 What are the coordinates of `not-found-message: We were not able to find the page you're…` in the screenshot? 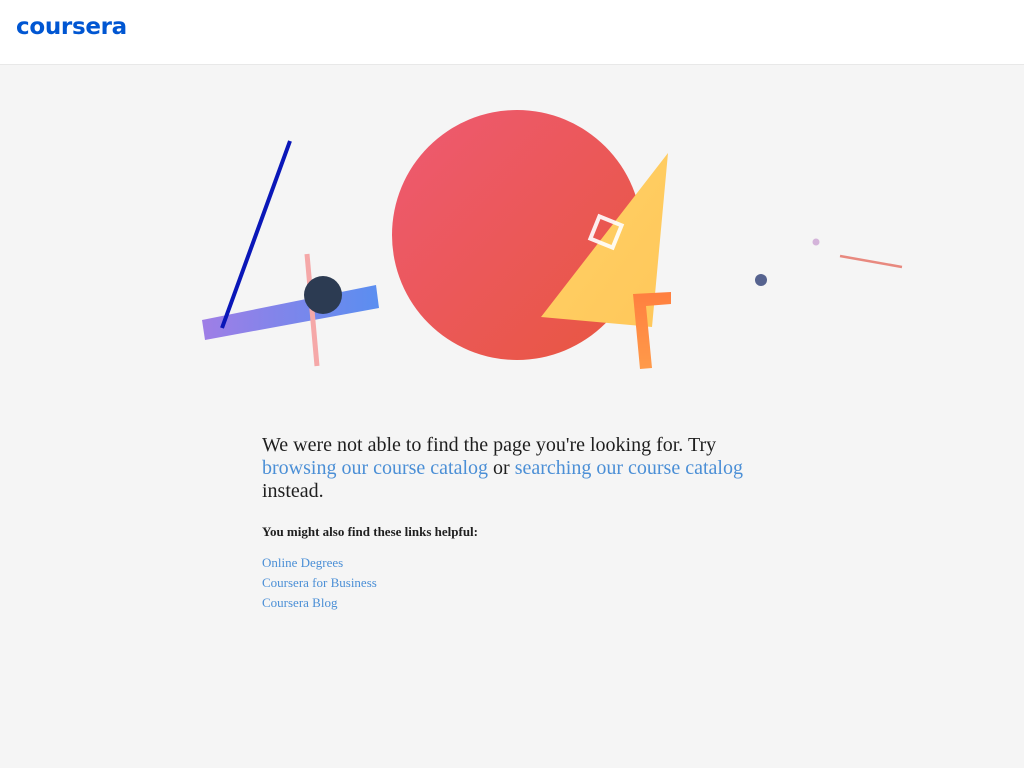 It's located at (512, 468).